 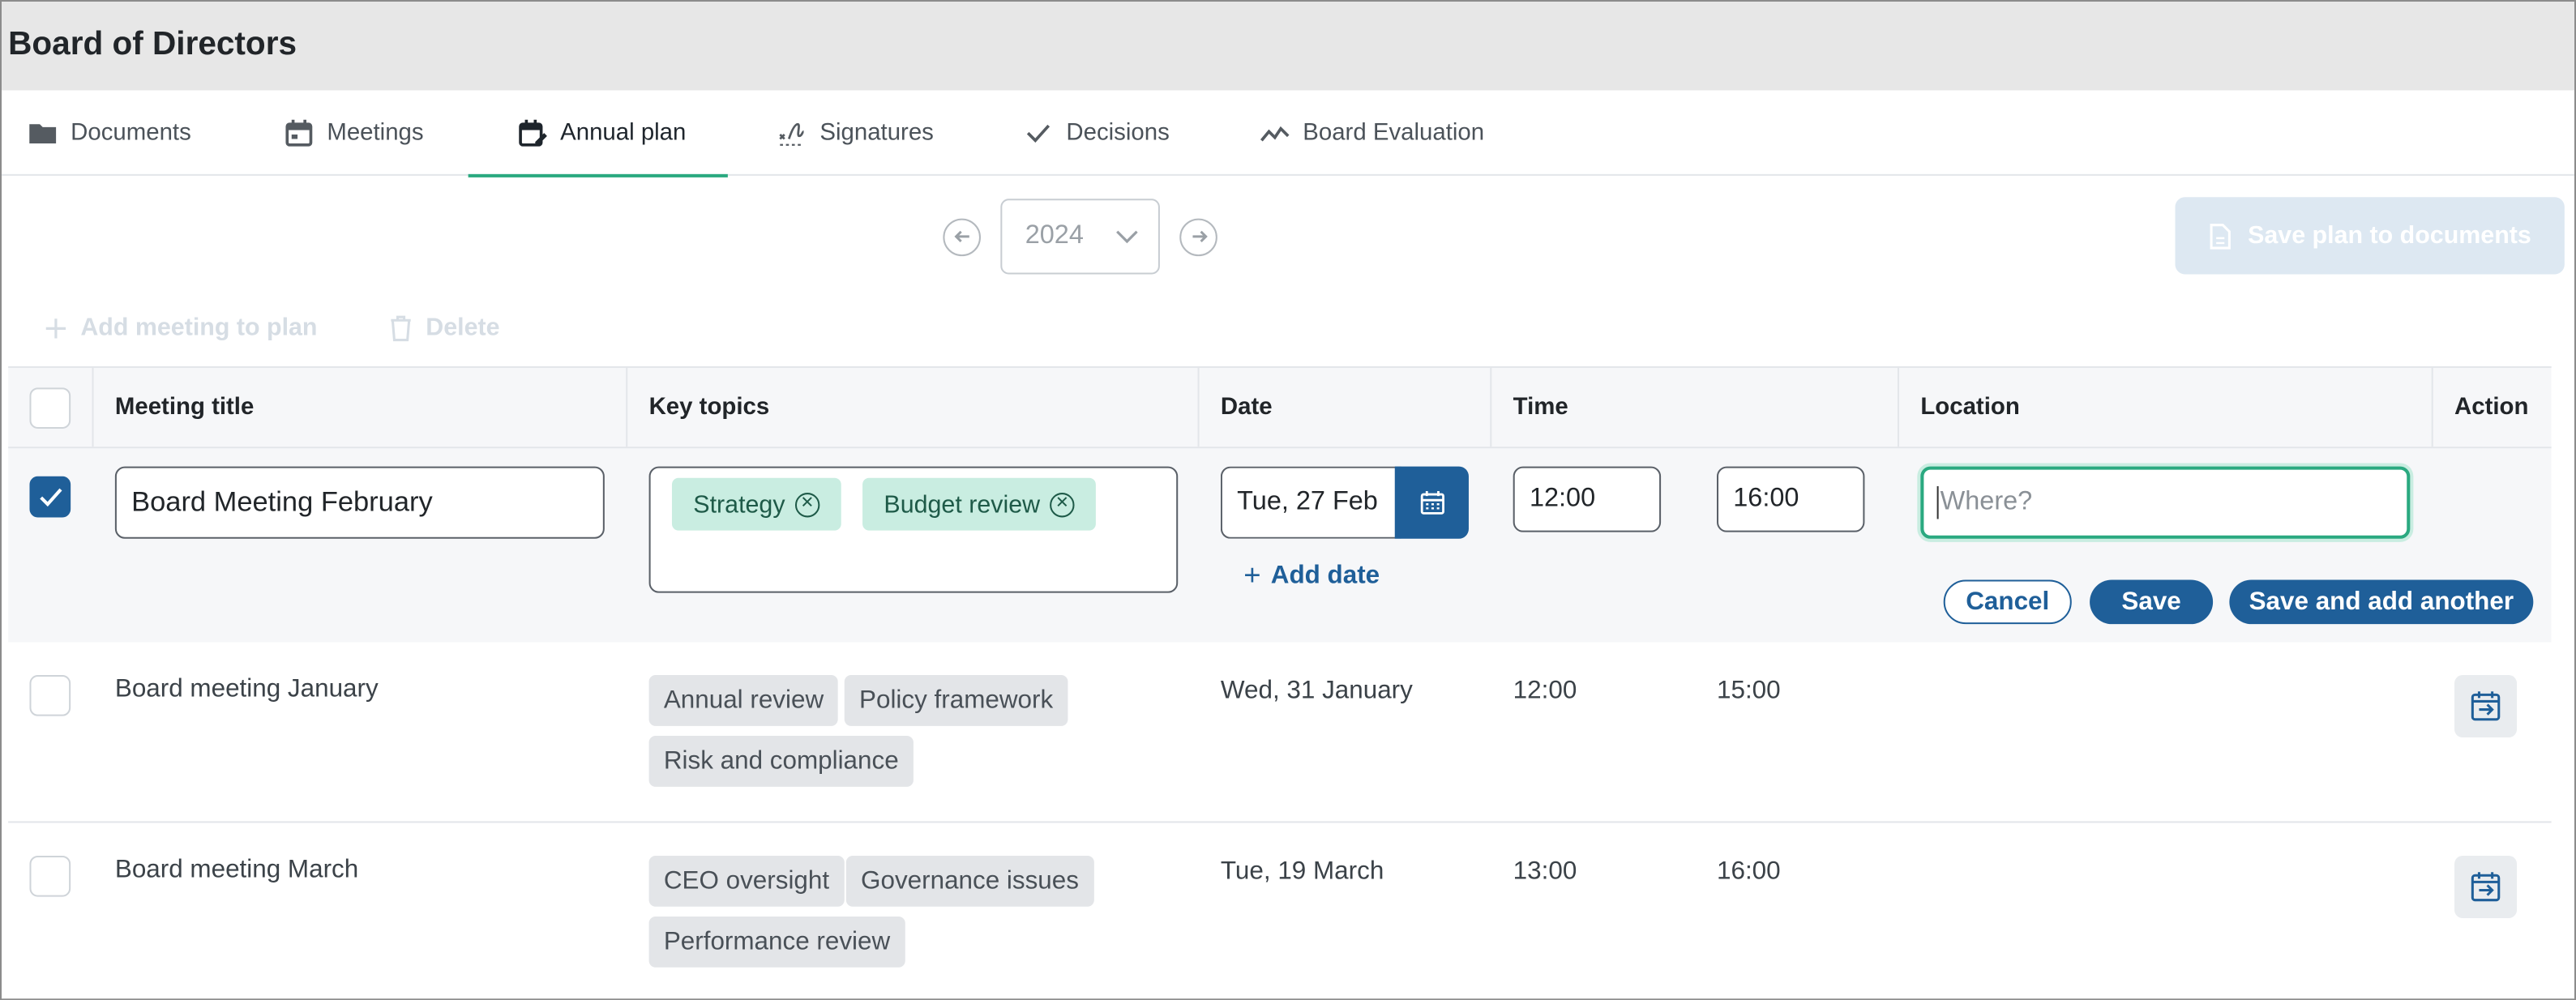 What do you see at coordinates (152, 44) in the screenshot?
I see `page-title: Board of Directors` at bounding box center [152, 44].